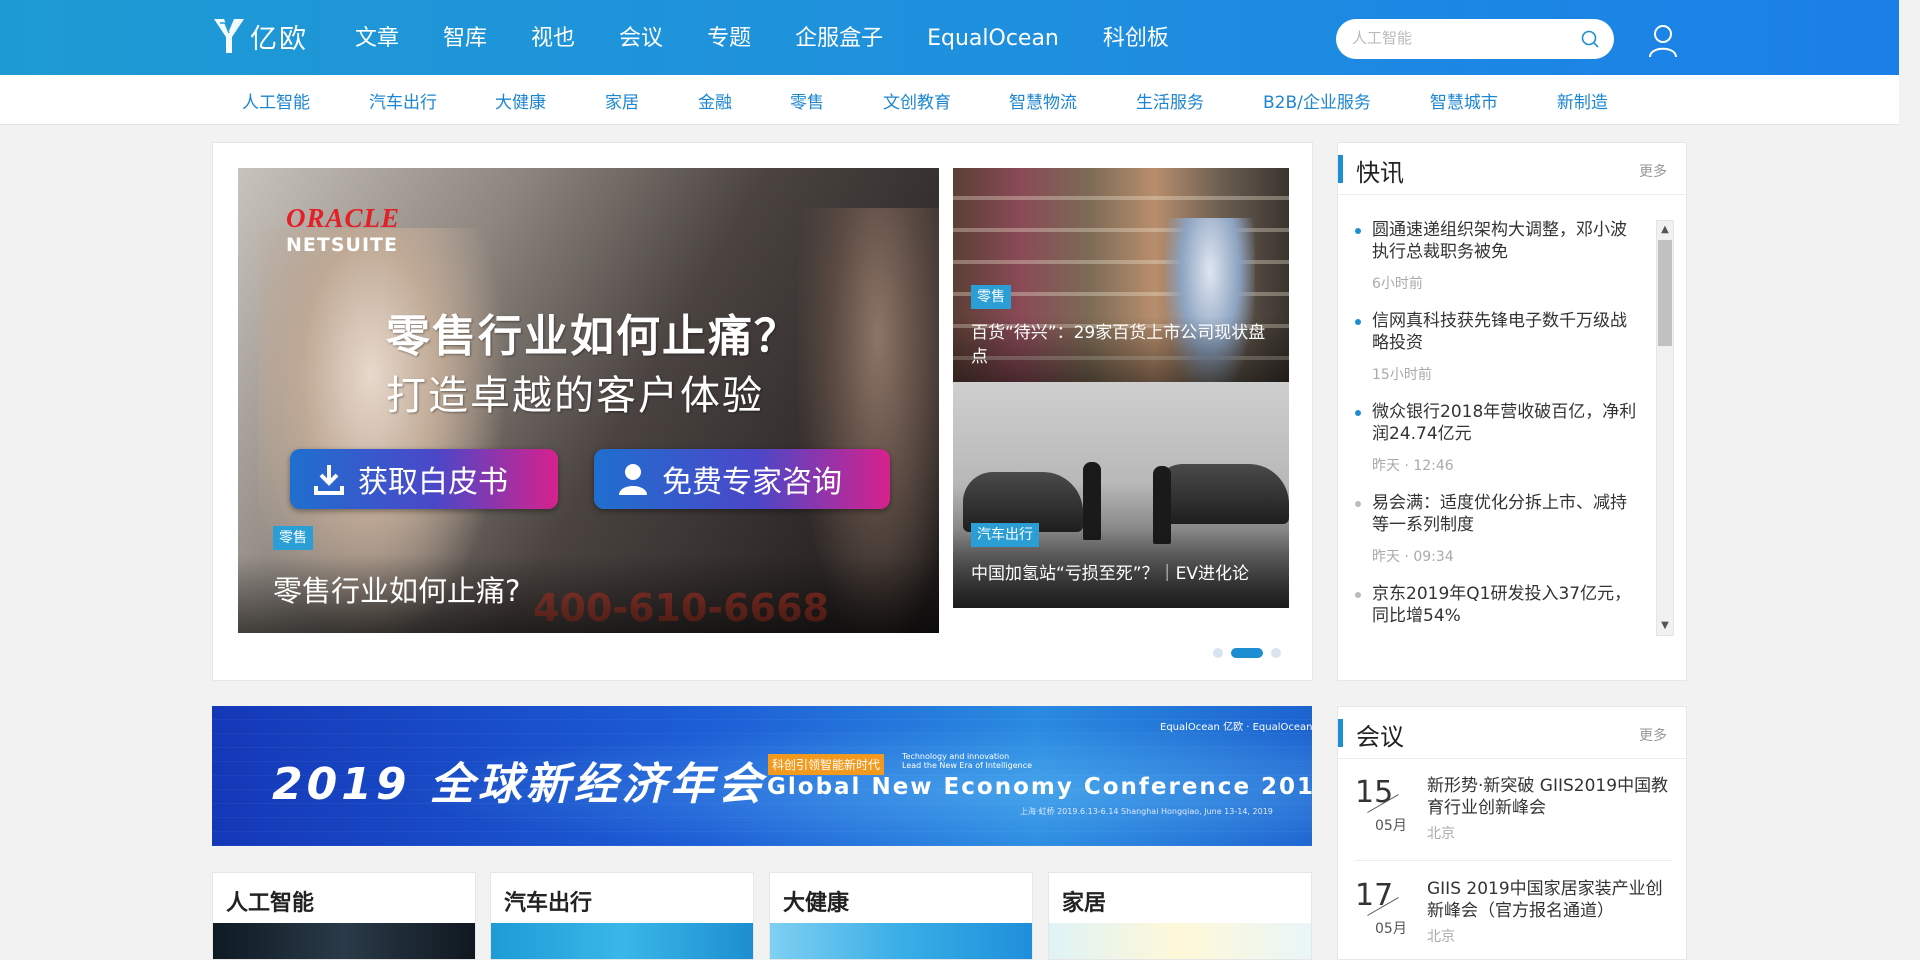 The image size is (1920, 960). What do you see at coordinates (1374, 895) in the screenshot?
I see `meeting-day: 17` at bounding box center [1374, 895].